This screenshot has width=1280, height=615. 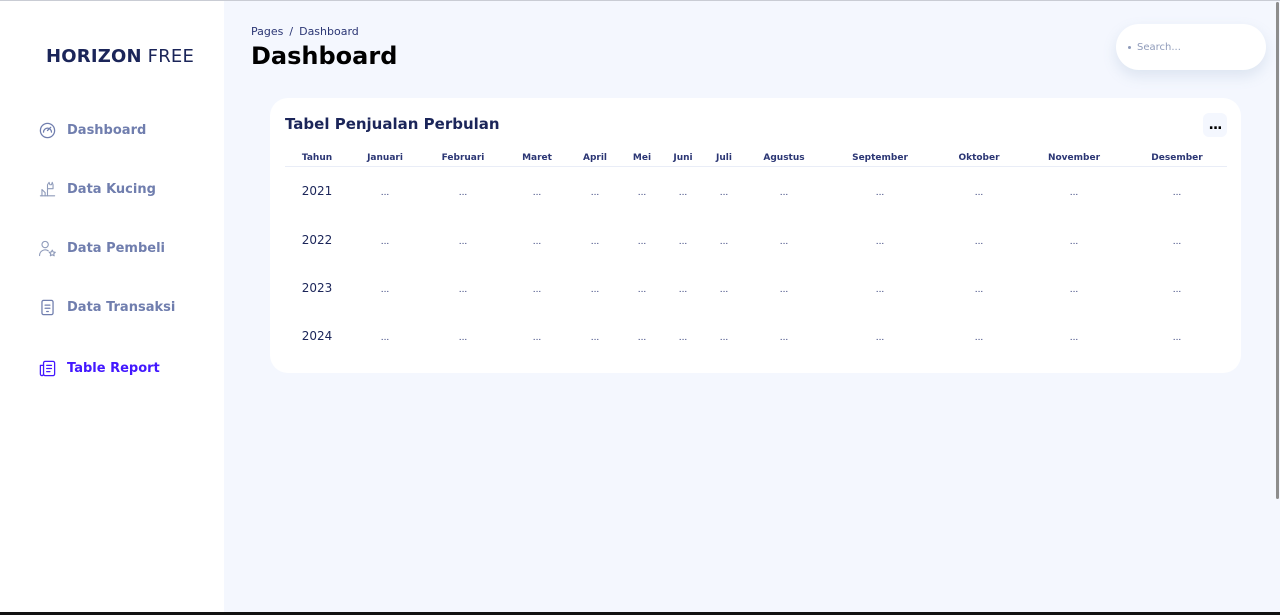 What do you see at coordinates (171, 56) in the screenshot?
I see `logo-light-text: FREE` at bounding box center [171, 56].